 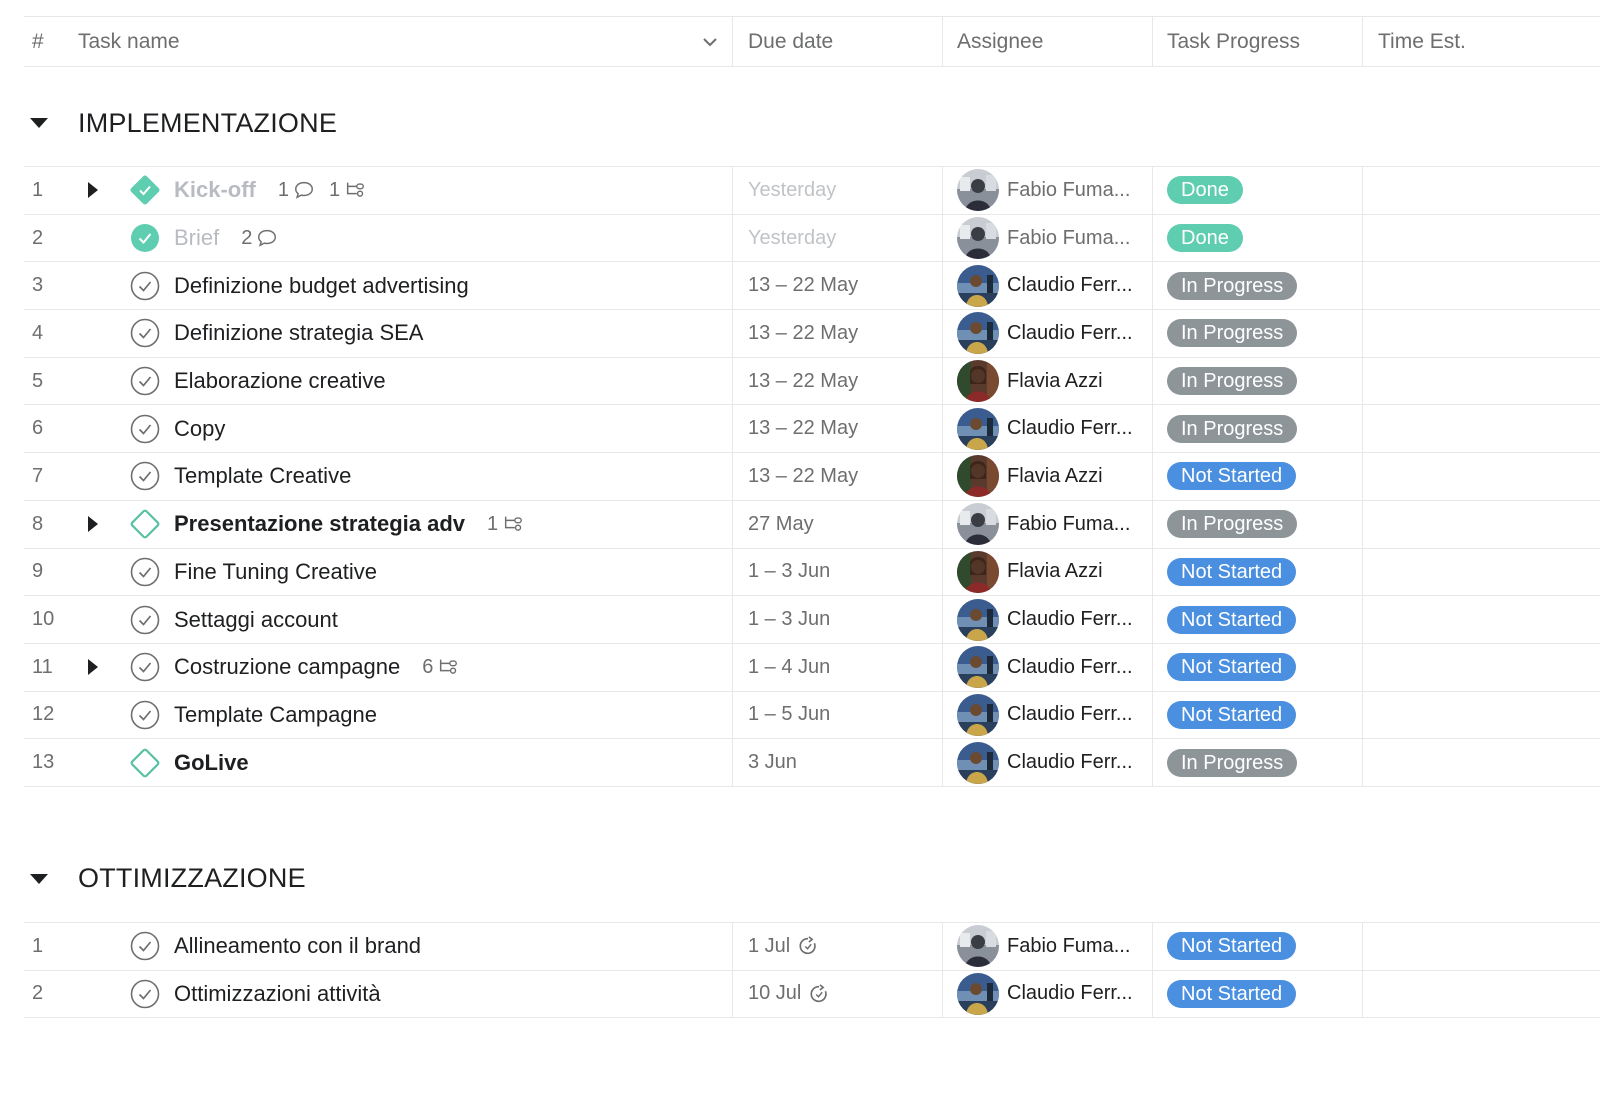 I want to click on task-name: Presentazione strategia adv 1, so click(x=356, y=524).